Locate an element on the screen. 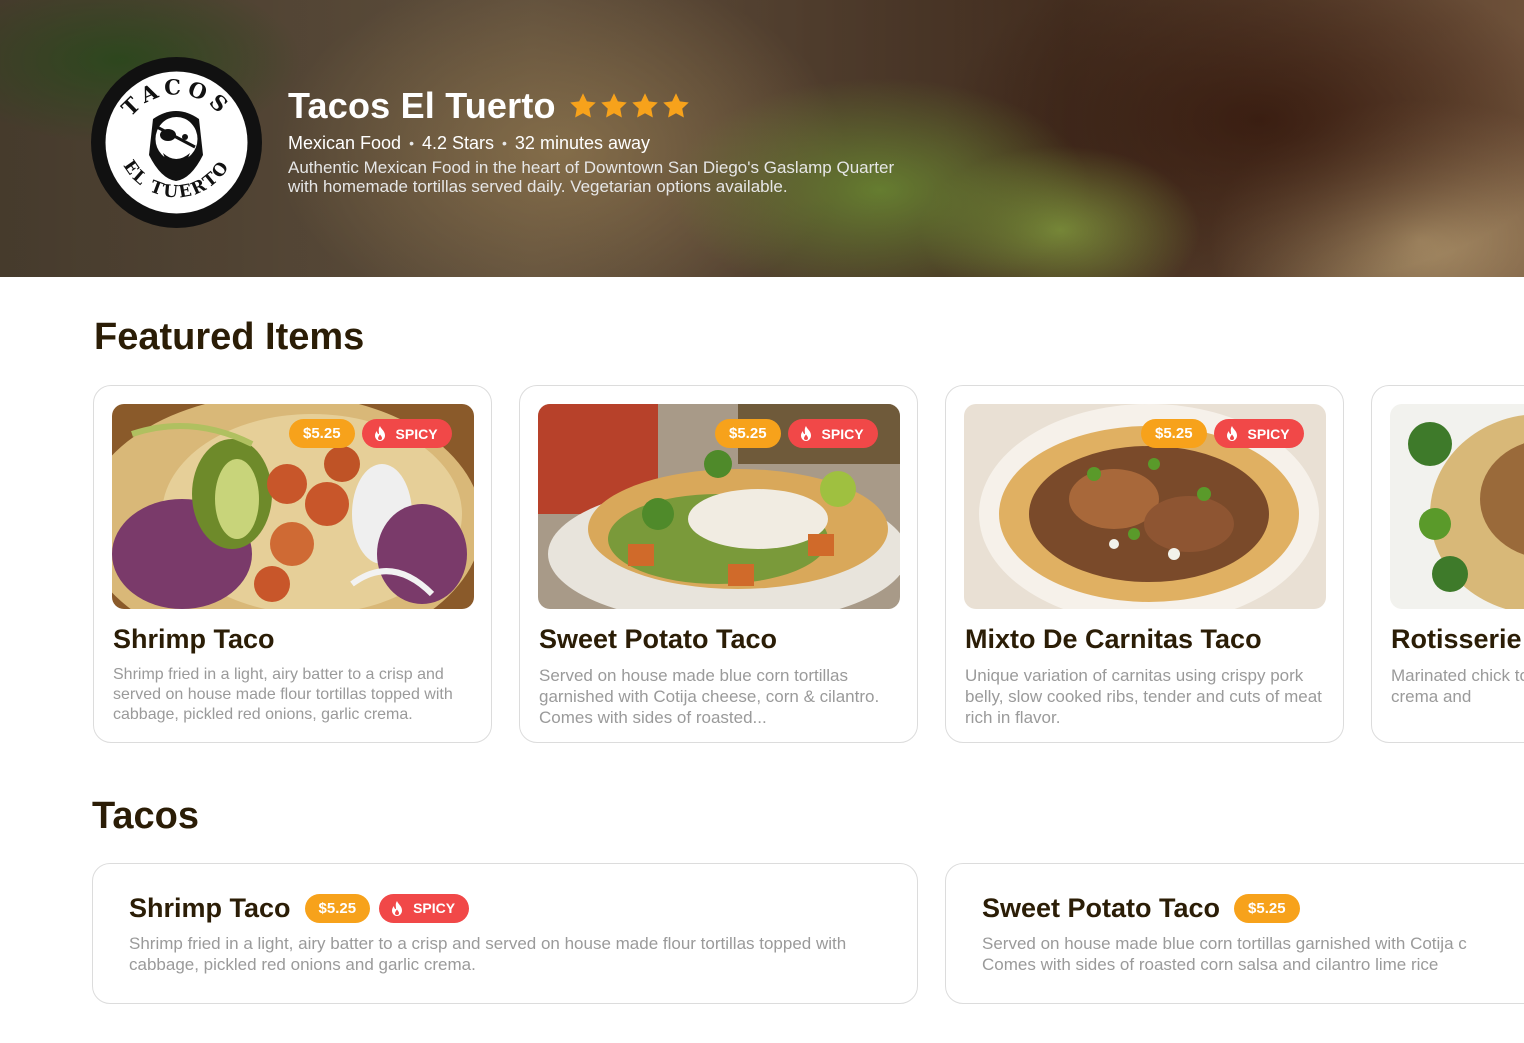 The image size is (1524, 1043). featured-section-title: Featured Items is located at coordinates (229, 337).